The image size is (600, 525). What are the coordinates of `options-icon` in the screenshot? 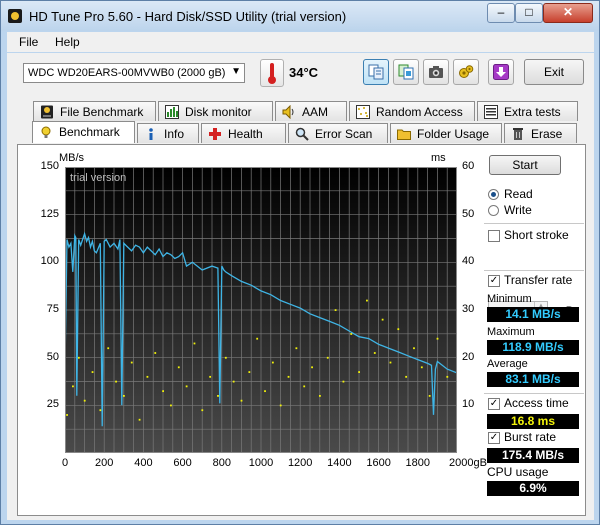 It's located at (466, 71).